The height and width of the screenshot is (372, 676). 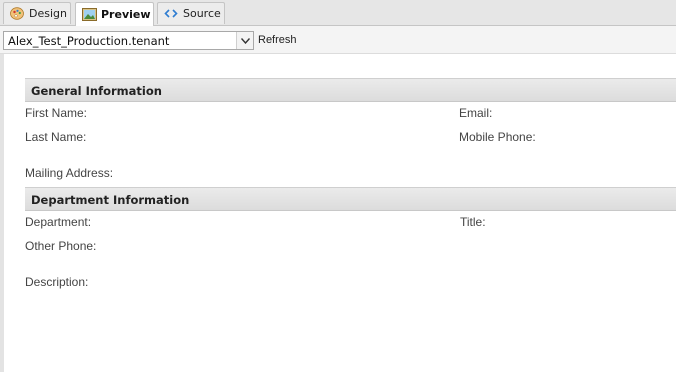 I want to click on tenant-select-value: Alex_Test_Production.tenant, so click(x=89, y=41).